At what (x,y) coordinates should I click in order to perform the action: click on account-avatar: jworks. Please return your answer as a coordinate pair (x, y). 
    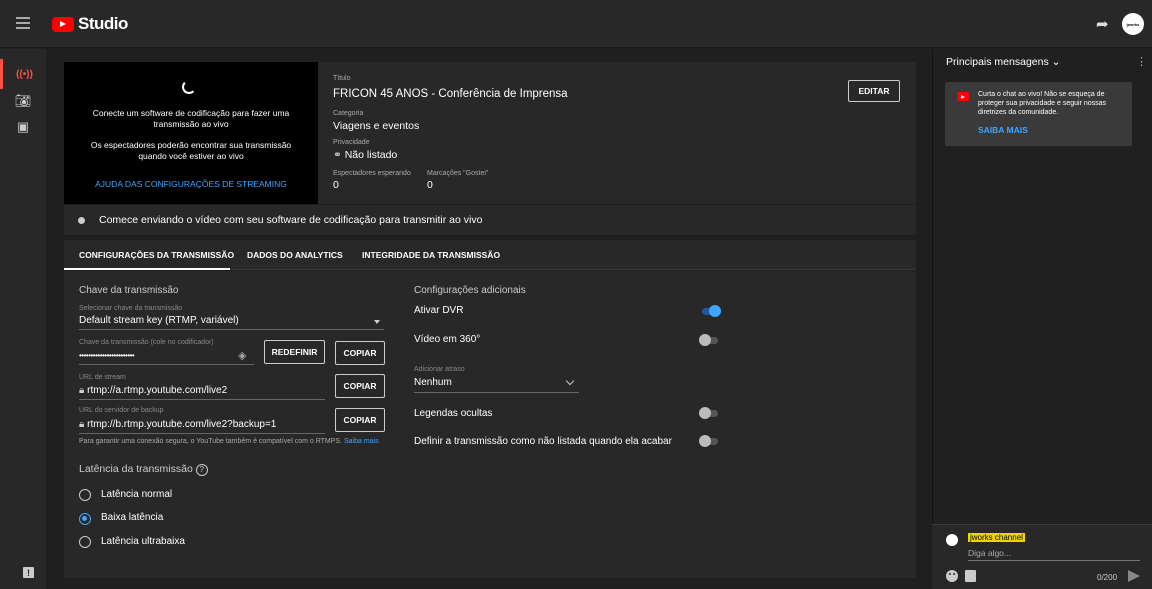
    Looking at the image, I should click on (1133, 24).